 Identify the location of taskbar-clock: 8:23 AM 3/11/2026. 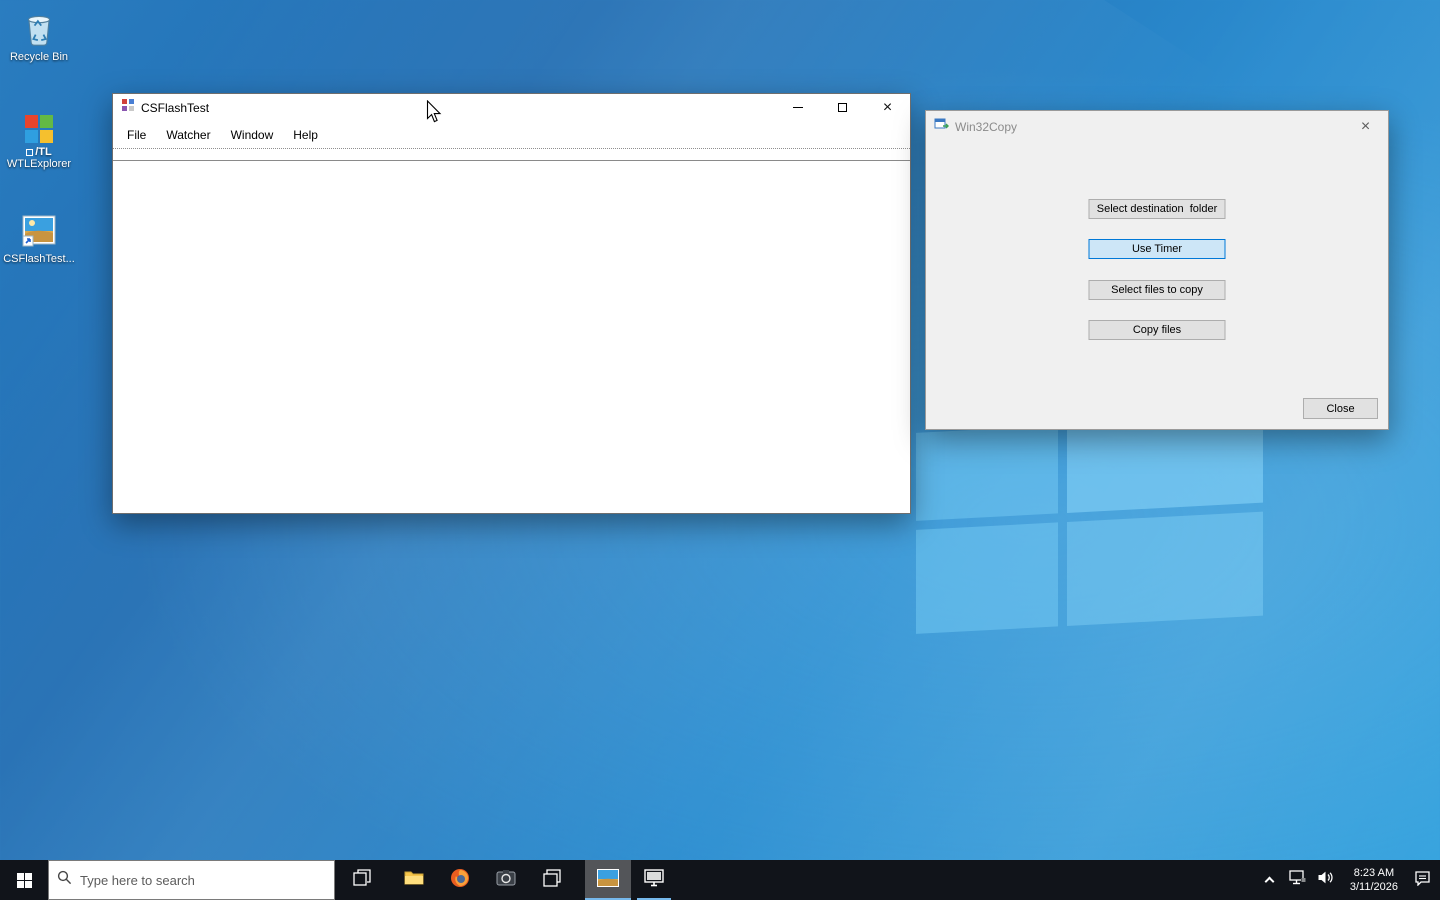
(1374, 880).